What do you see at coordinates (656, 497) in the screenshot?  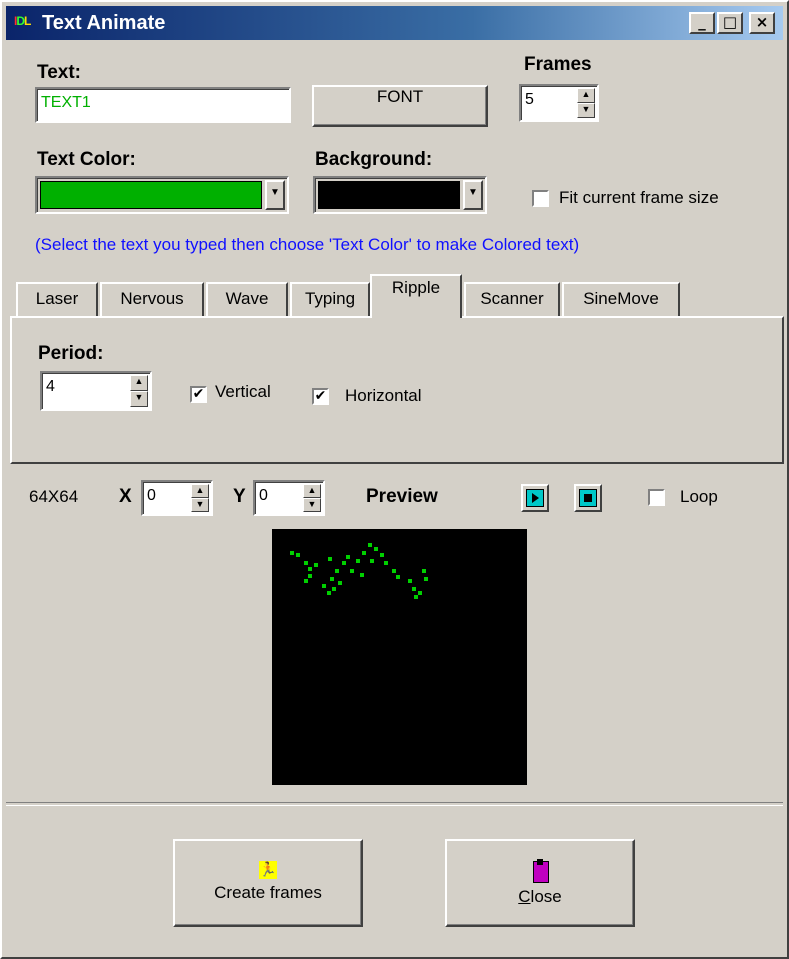 I see `loop-checkbox` at bounding box center [656, 497].